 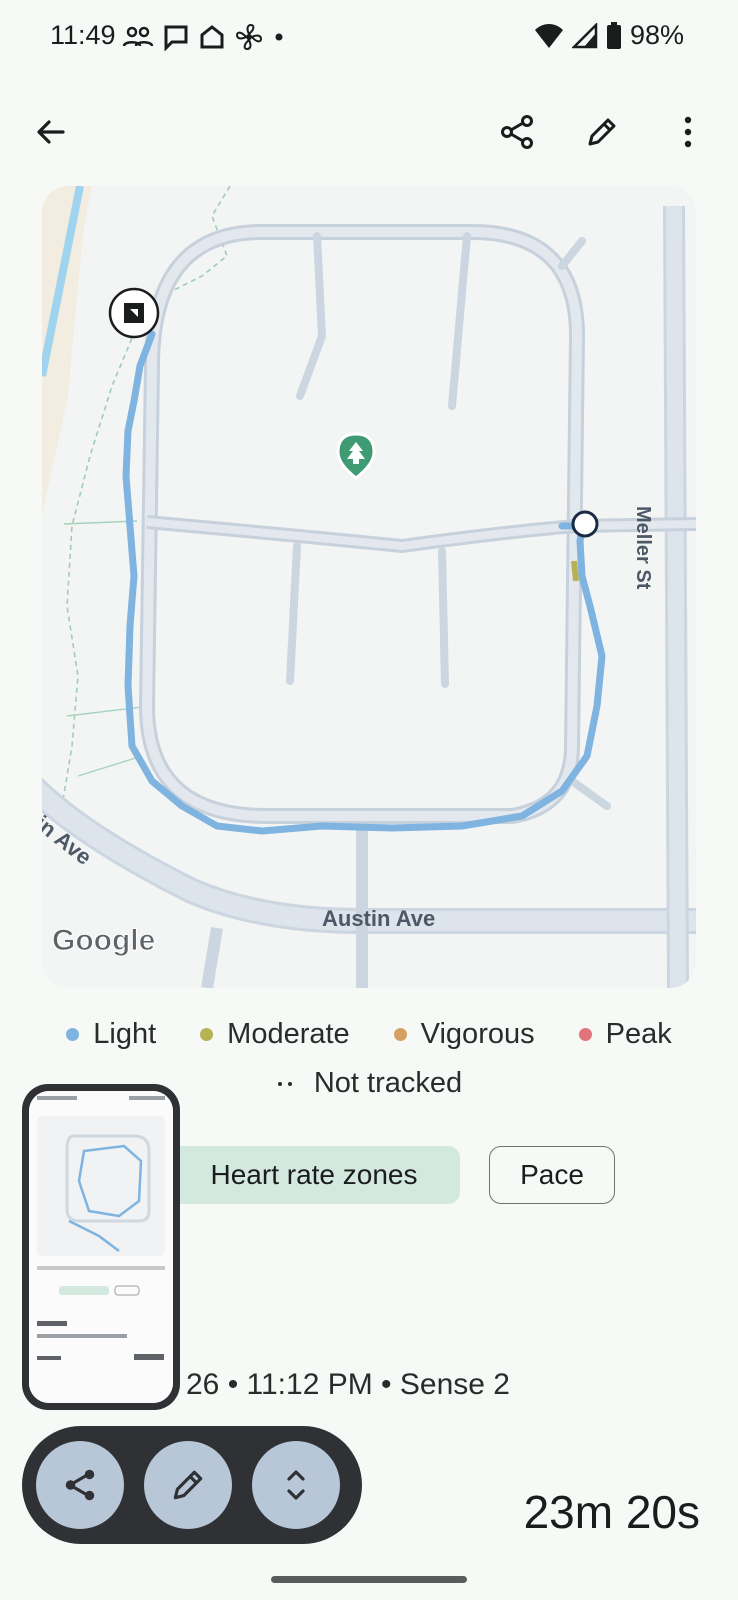 What do you see at coordinates (388, 1083) in the screenshot?
I see `legend-label: Not tracked` at bounding box center [388, 1083].